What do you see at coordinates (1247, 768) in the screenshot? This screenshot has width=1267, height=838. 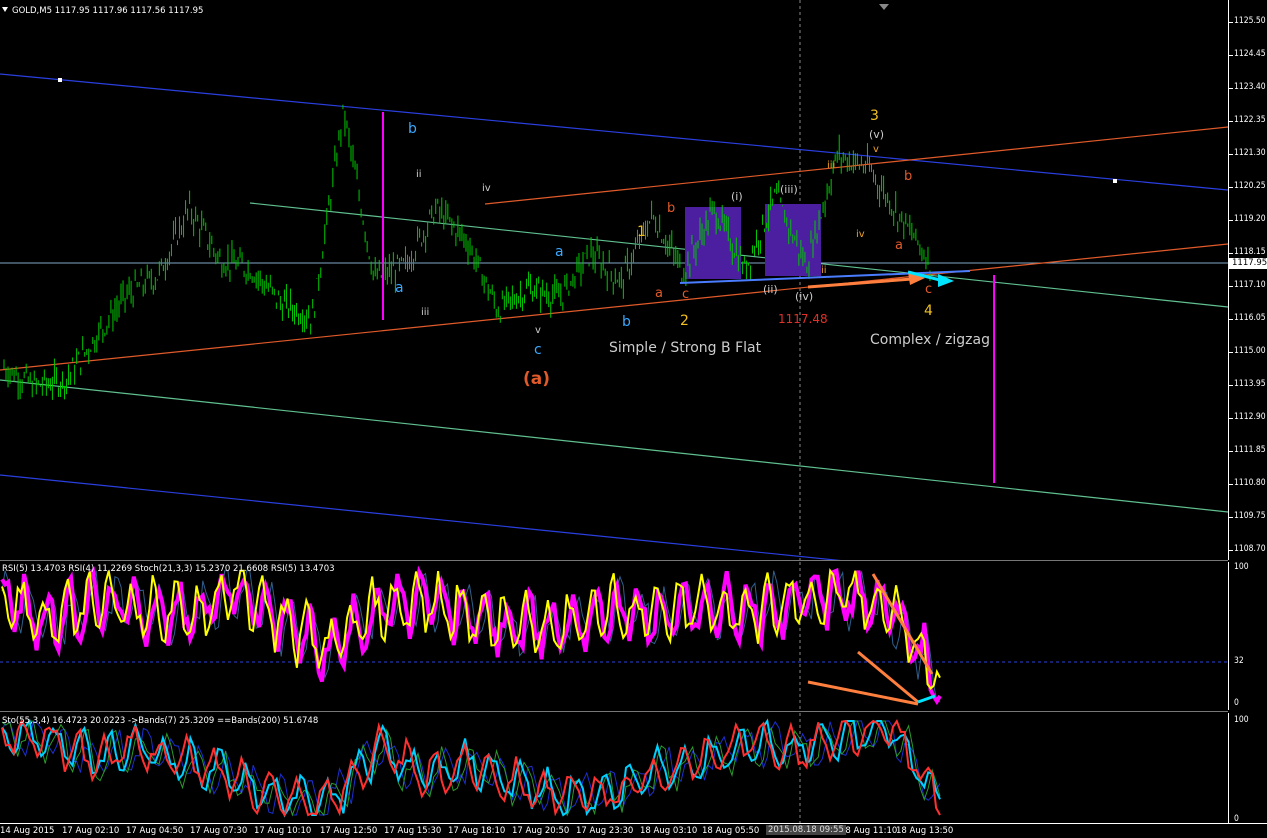 I see `sto-scale: 100 0` at bounding box center [1247, 768].